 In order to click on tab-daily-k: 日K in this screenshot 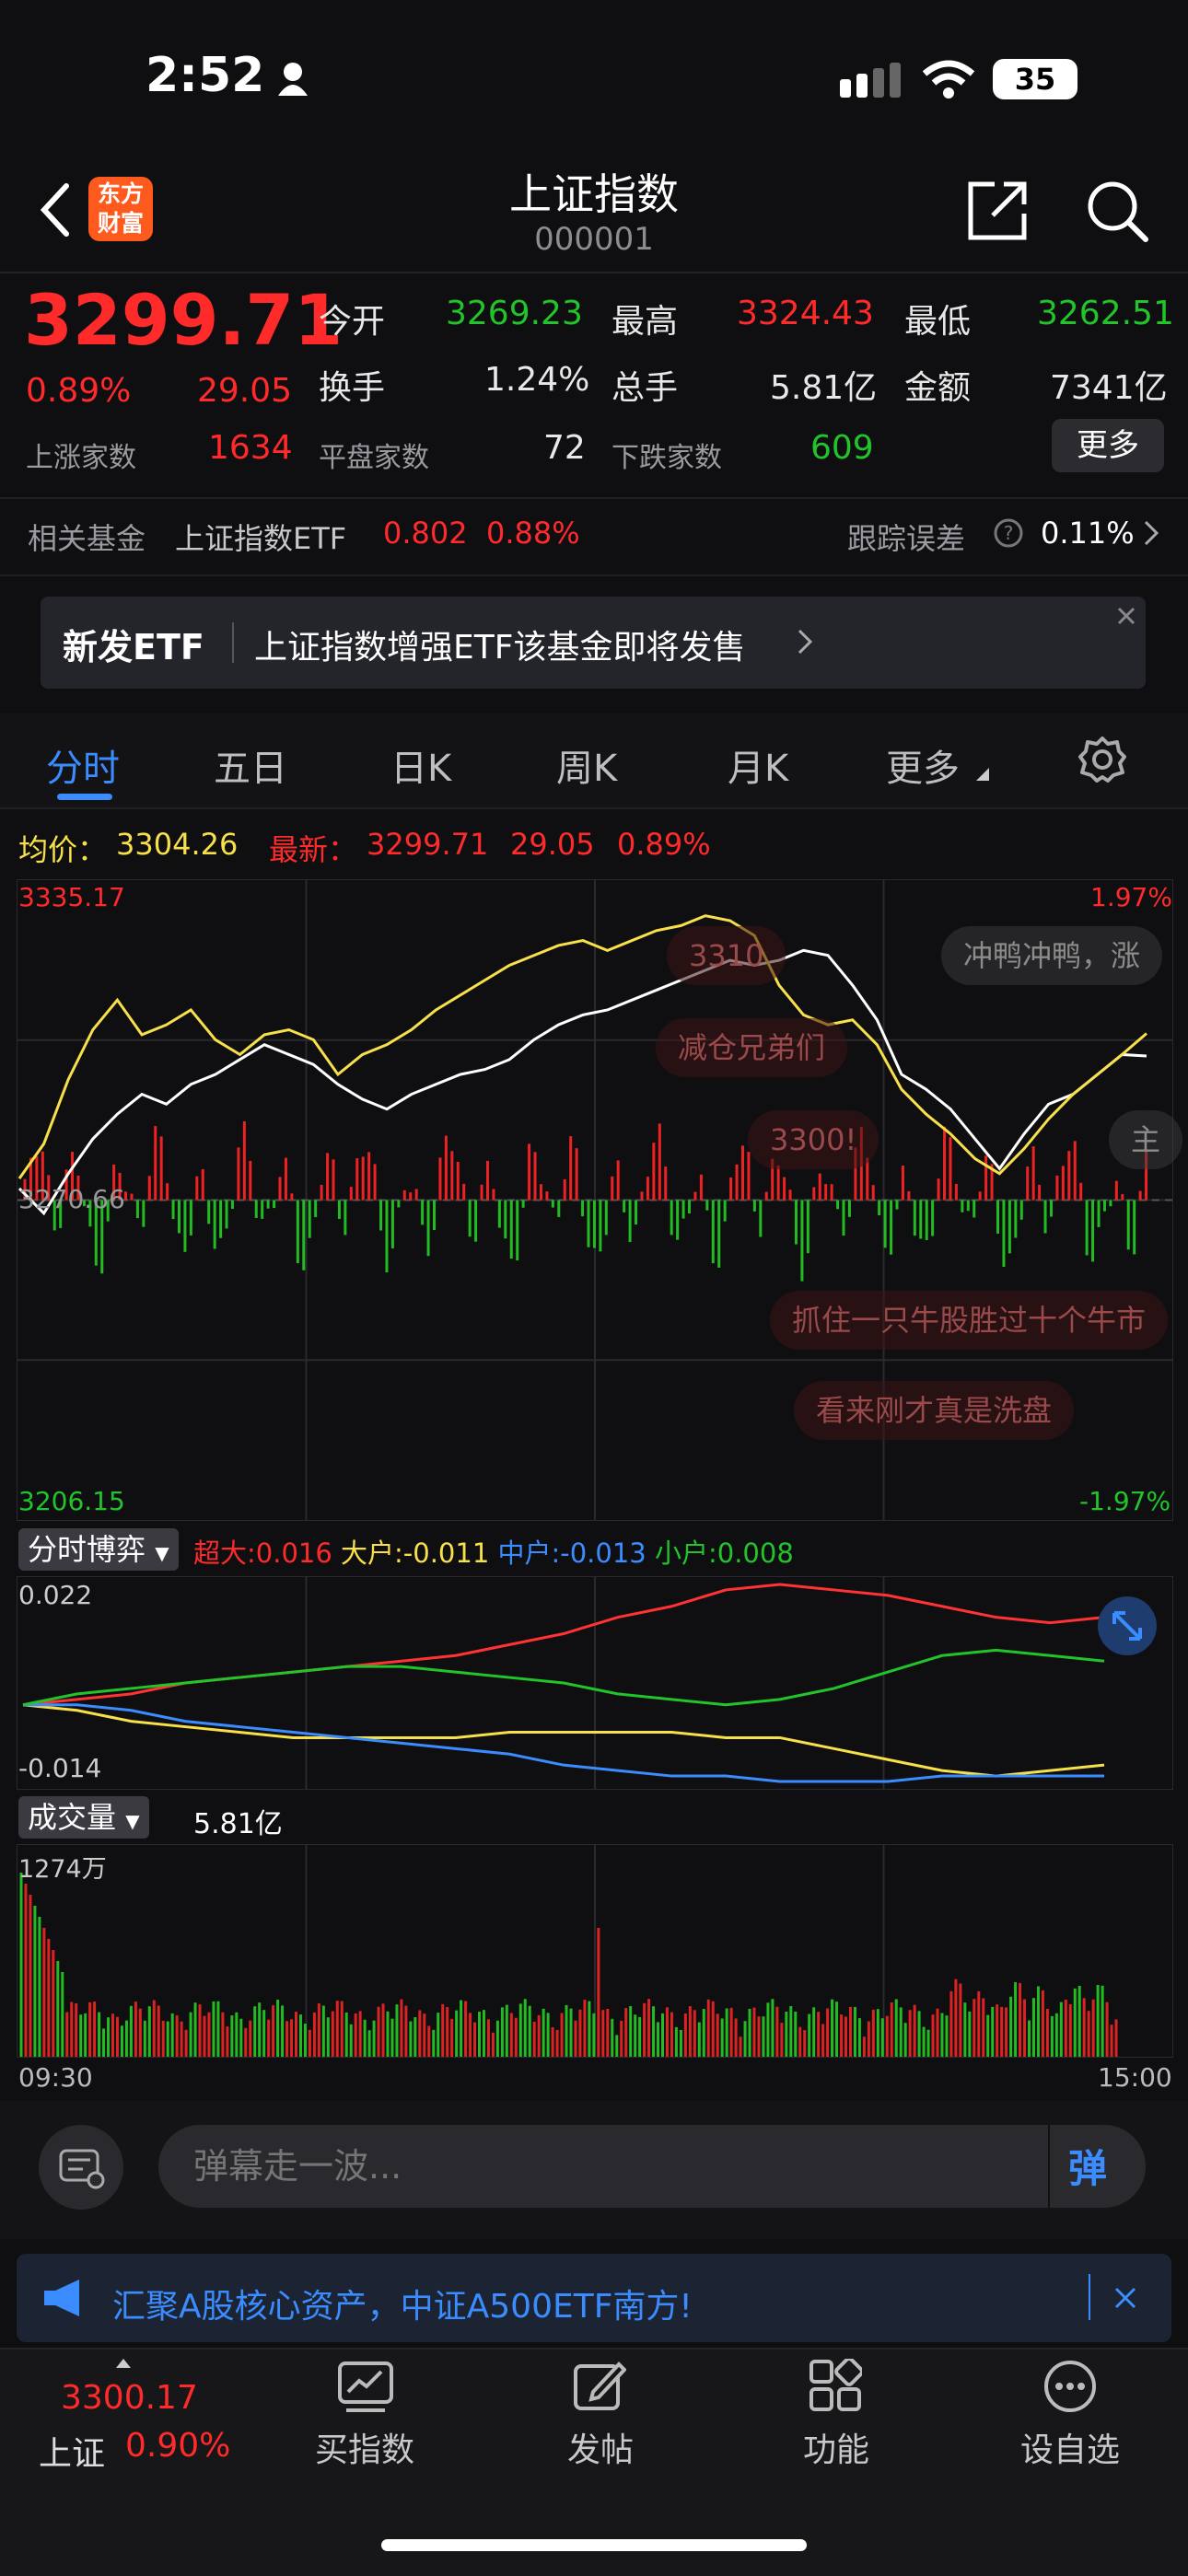, I will do `click(420, 765)`.